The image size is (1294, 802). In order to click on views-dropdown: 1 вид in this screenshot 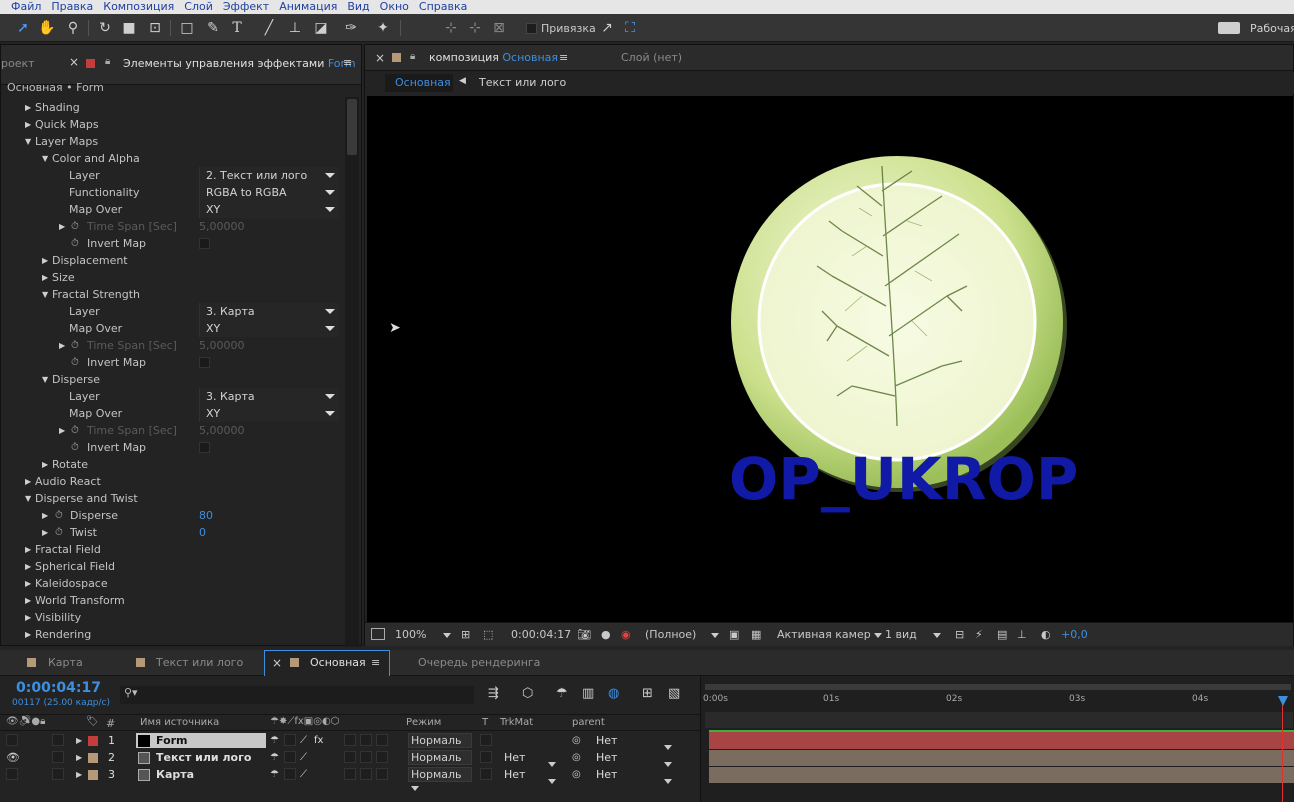, I will do `click(901, 634)`.